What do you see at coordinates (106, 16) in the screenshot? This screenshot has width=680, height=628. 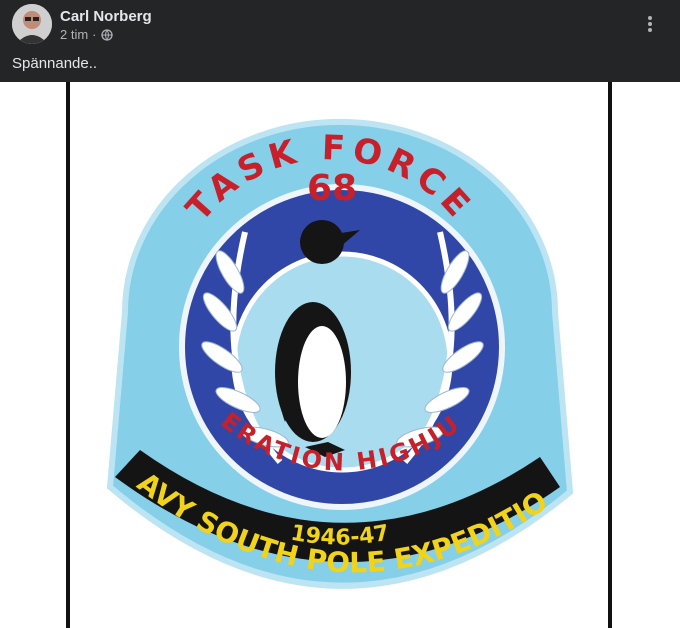 I see `author-name: Carl Norberg` at bounding box center [106, 16].